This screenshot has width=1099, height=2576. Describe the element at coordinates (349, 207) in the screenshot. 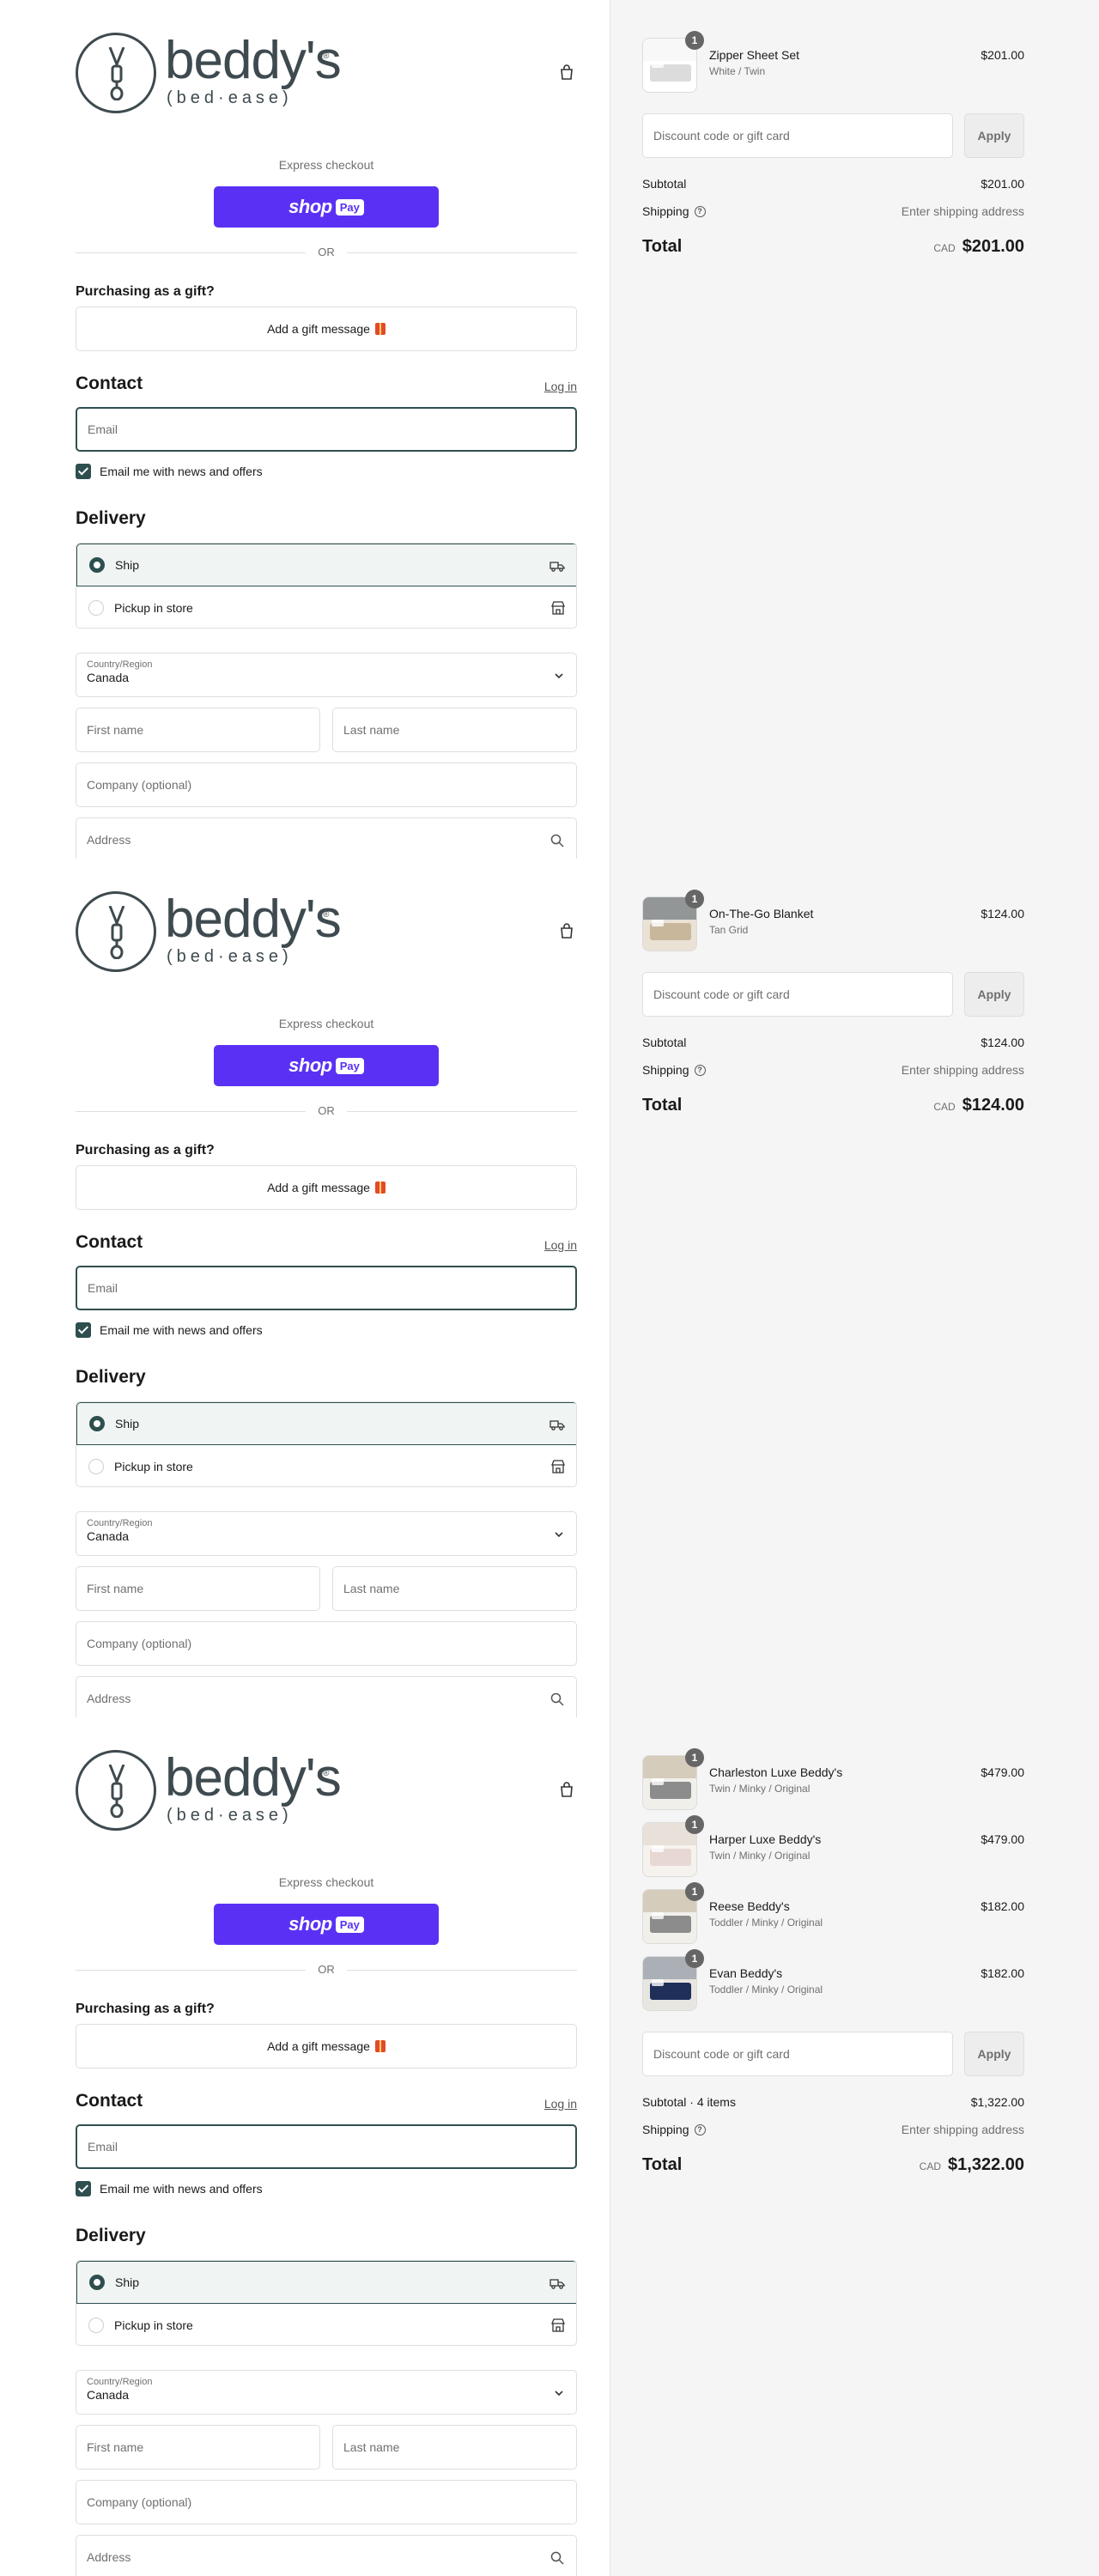

I see `shop-pay-badge: Pay` at that location.